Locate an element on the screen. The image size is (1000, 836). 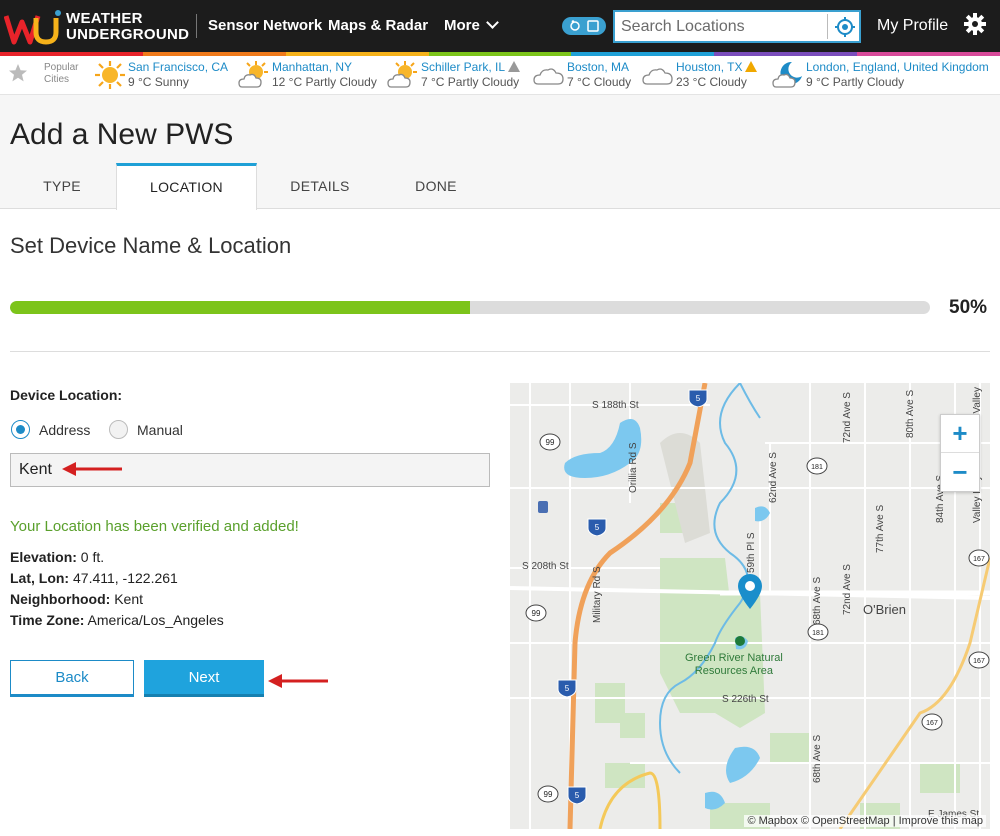
wunderground-logo: WEATHER UNDERGROUND is located at coordinates (96, 27).